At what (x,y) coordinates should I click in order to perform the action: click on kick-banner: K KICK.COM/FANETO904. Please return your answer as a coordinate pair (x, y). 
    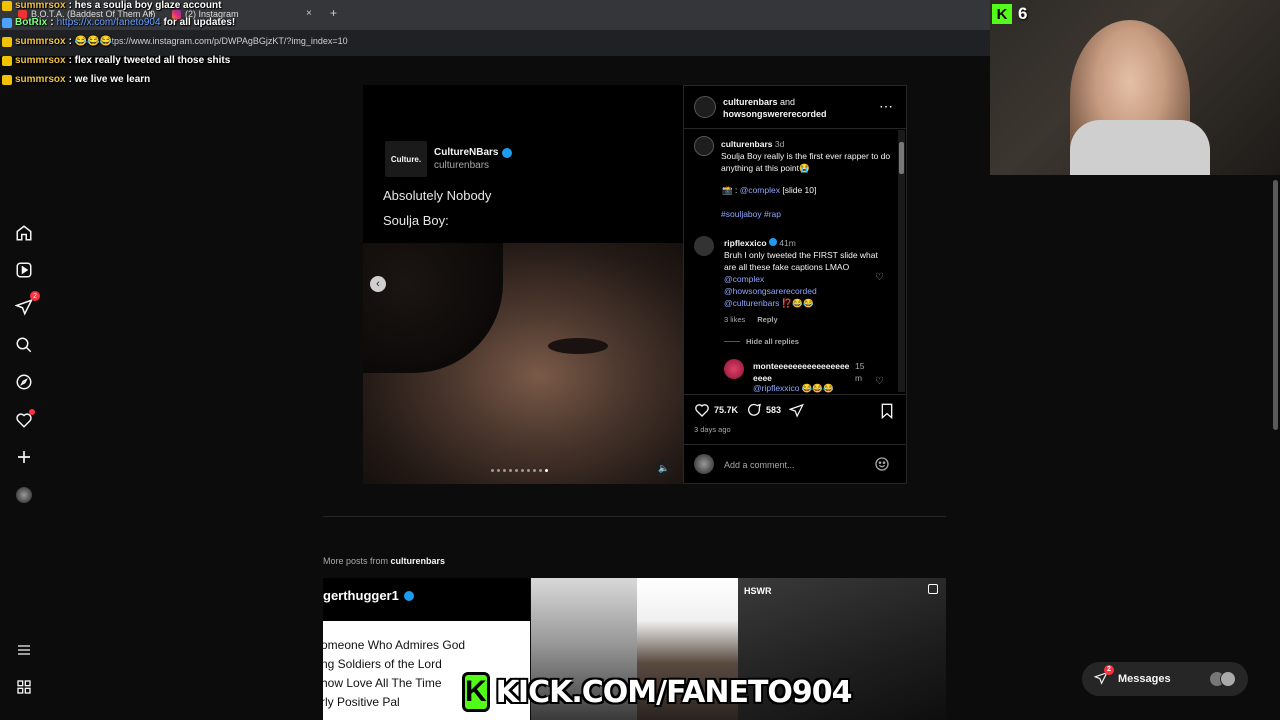
    Looking at the image, I should click on (657, 692).